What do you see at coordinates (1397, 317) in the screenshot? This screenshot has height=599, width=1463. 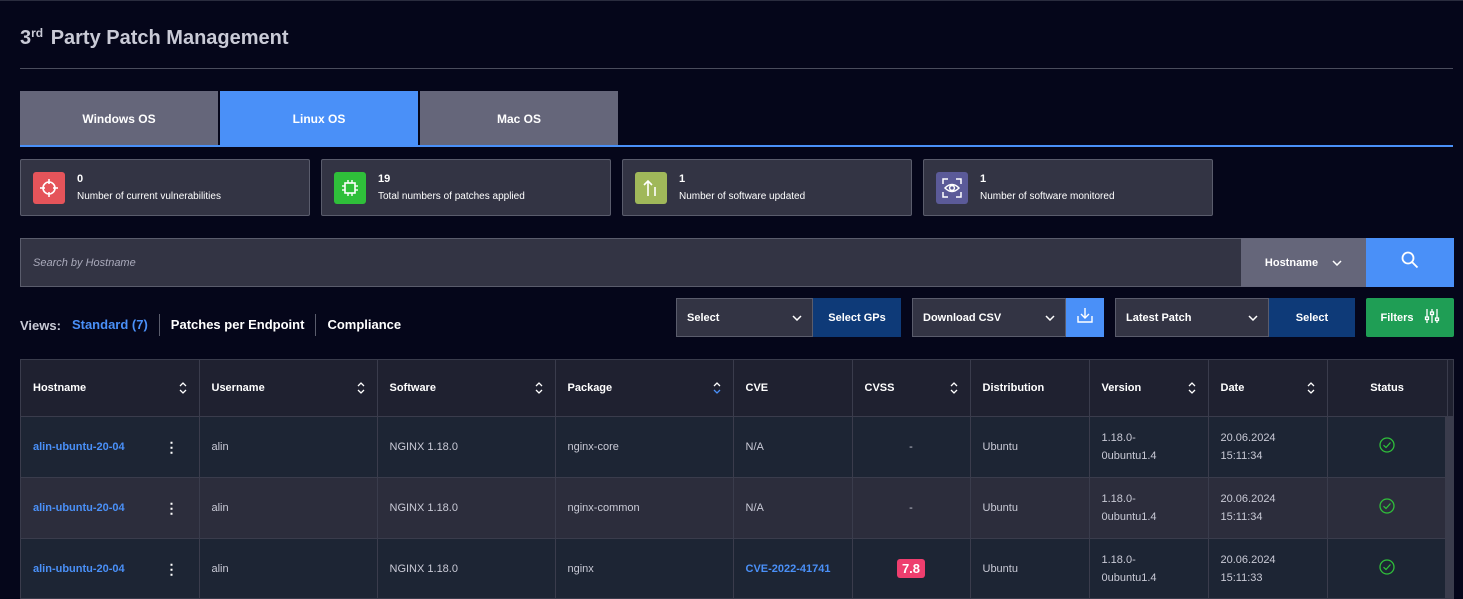 I see `filters-label: Filters` at bounding box center [1397, 317].